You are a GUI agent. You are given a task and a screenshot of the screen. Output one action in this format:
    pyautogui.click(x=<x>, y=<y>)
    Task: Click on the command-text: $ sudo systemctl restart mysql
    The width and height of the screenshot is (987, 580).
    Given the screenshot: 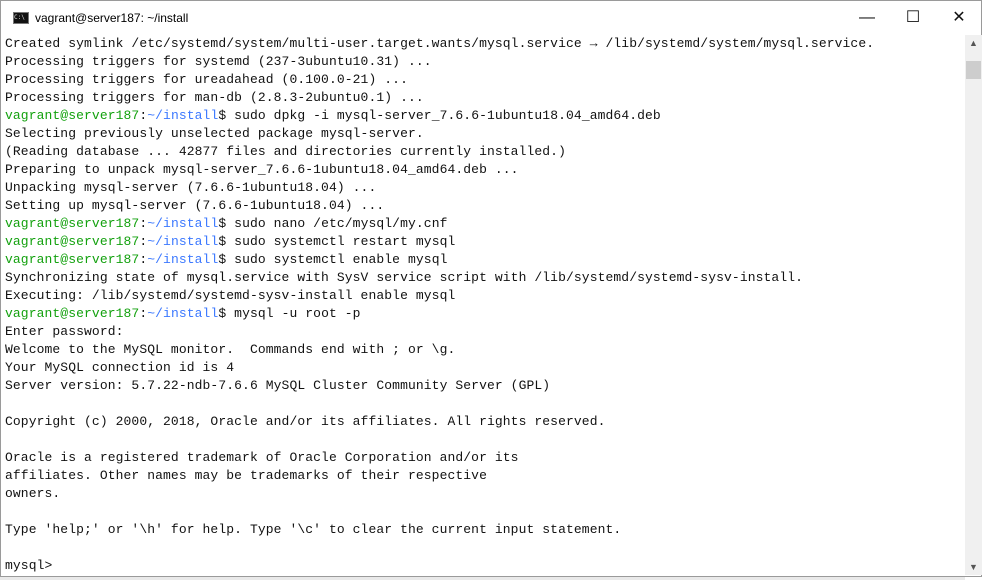 What is the action you would take?
    pyautogui.click(x=337, y=241)
    